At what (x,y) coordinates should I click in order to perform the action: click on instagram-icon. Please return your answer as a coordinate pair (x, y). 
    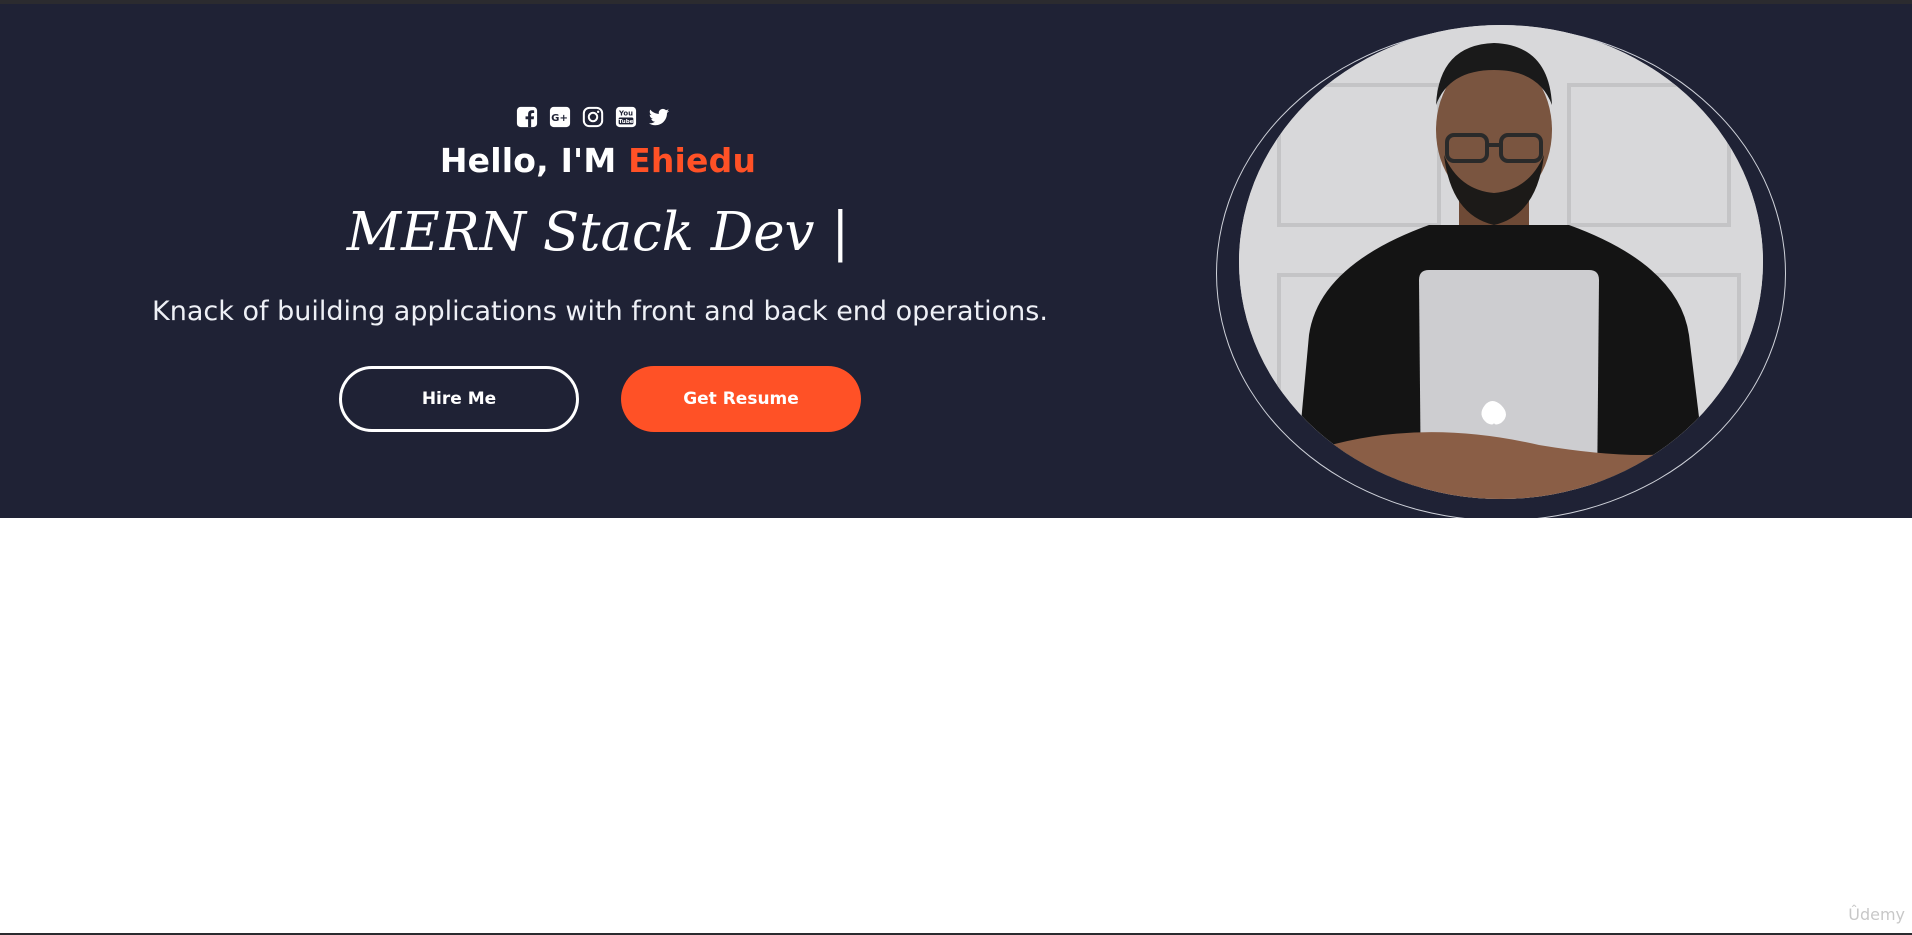
    Looking at the image, I should click on (593, 117).